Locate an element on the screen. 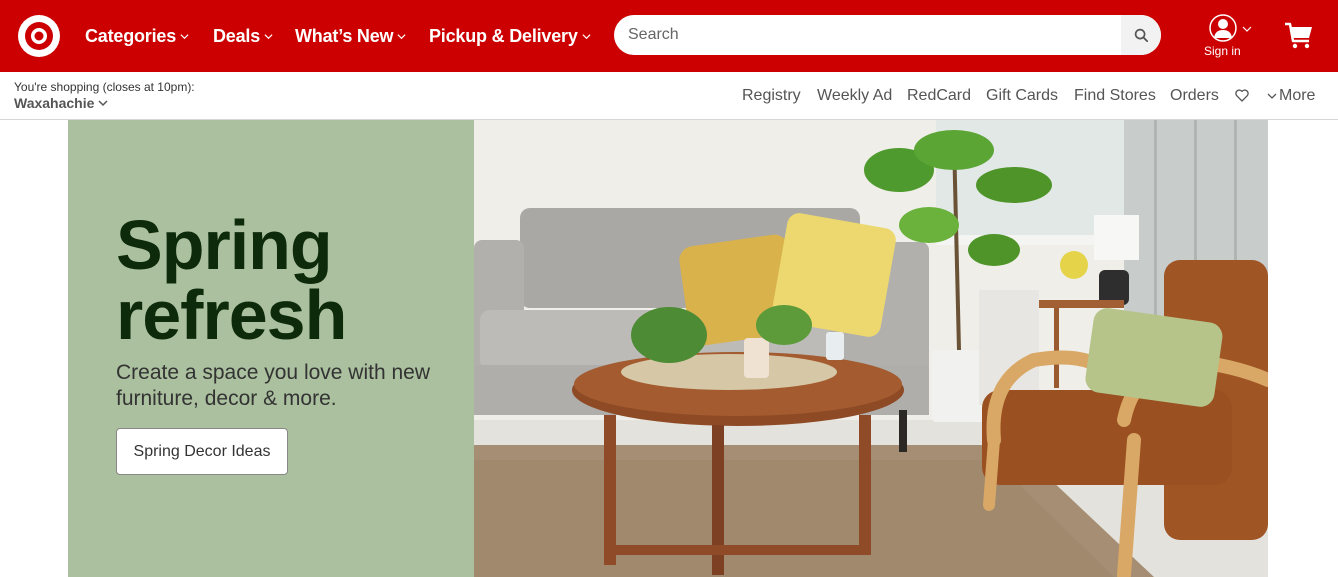  link-redcard: RedCard is located at coordinates (939, 96).